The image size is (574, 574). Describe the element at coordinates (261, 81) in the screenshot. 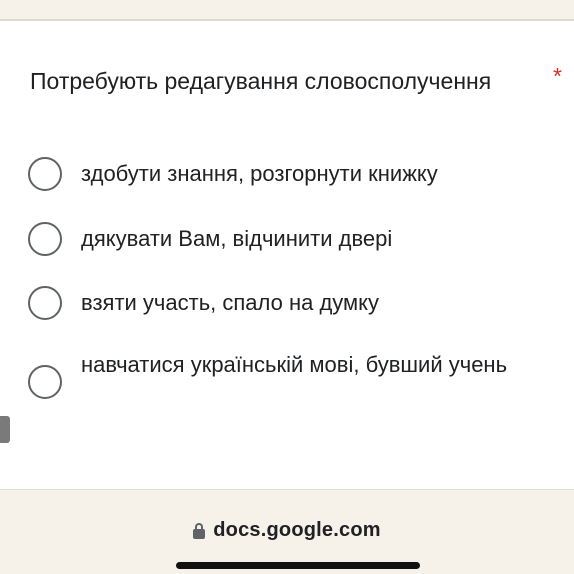

I see `question-title: Потребують редагування словосполучення` at that location.